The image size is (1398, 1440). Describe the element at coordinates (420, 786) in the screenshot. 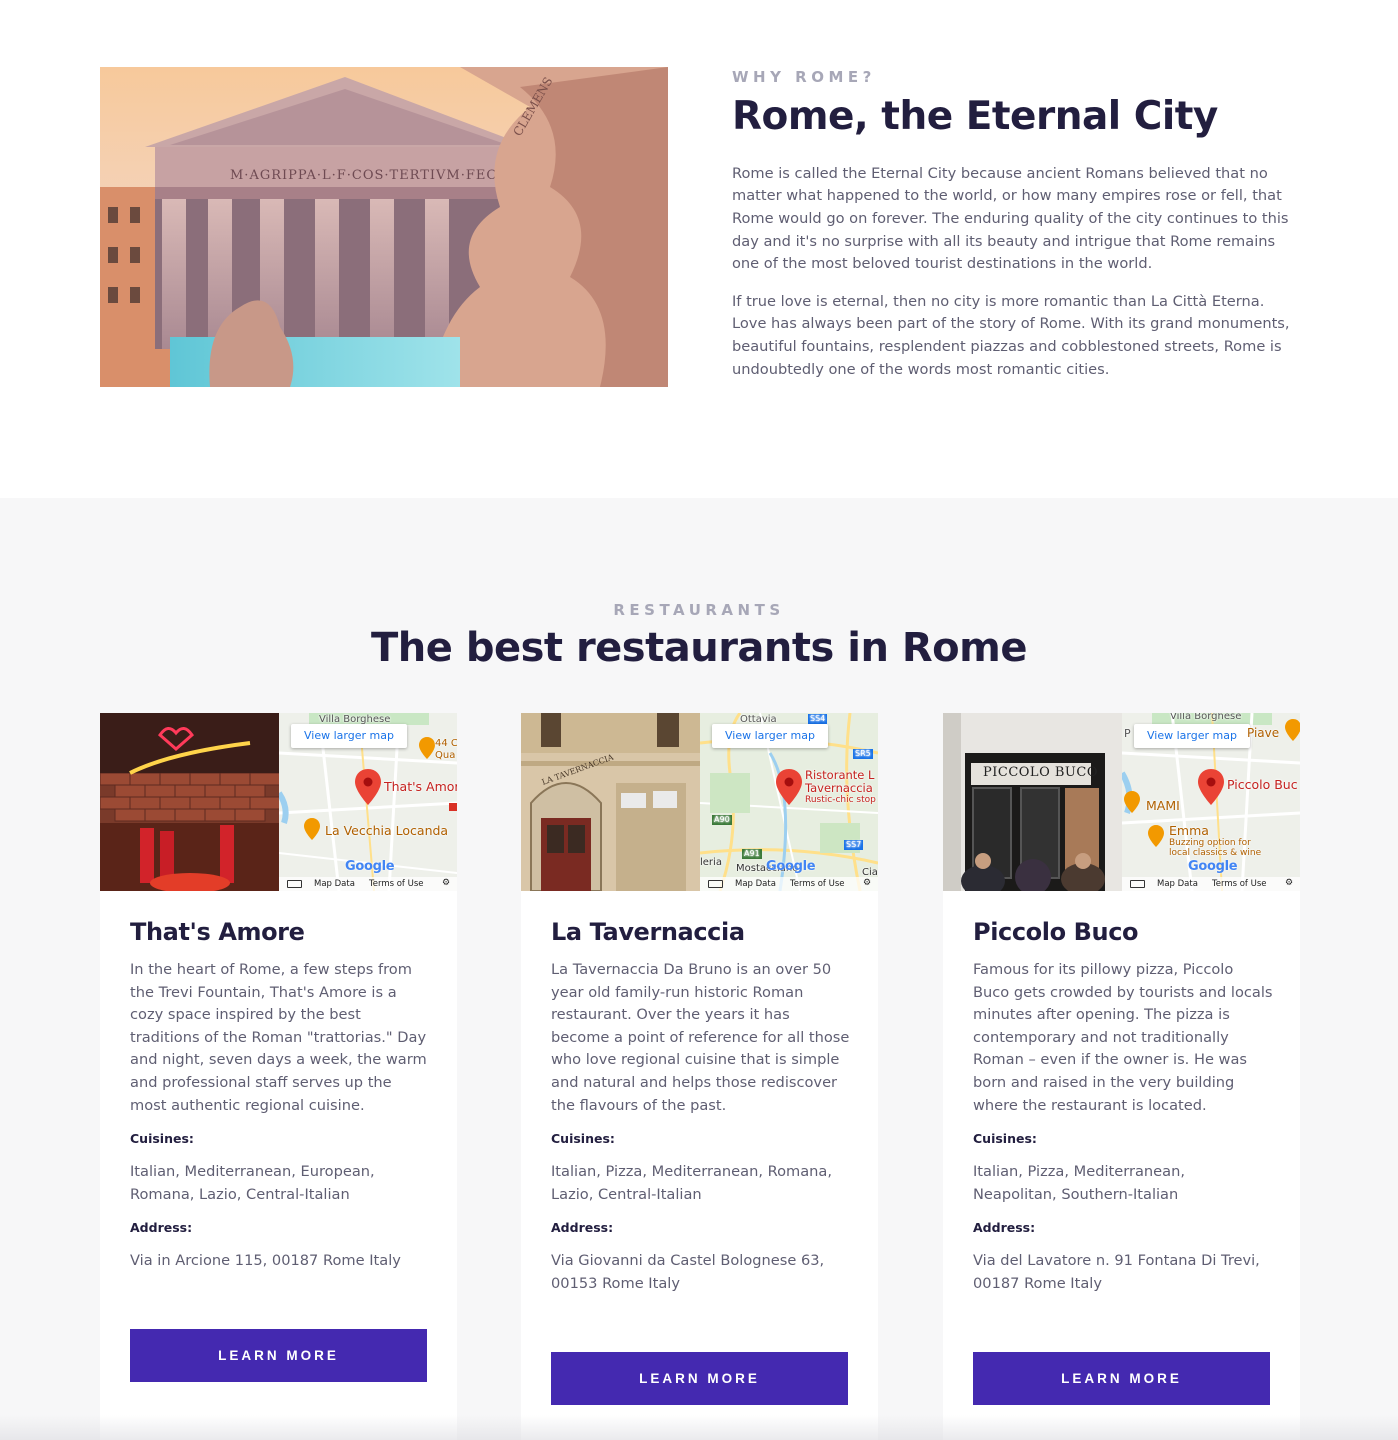

I see `map-pin-label: That's Amor` at that location.